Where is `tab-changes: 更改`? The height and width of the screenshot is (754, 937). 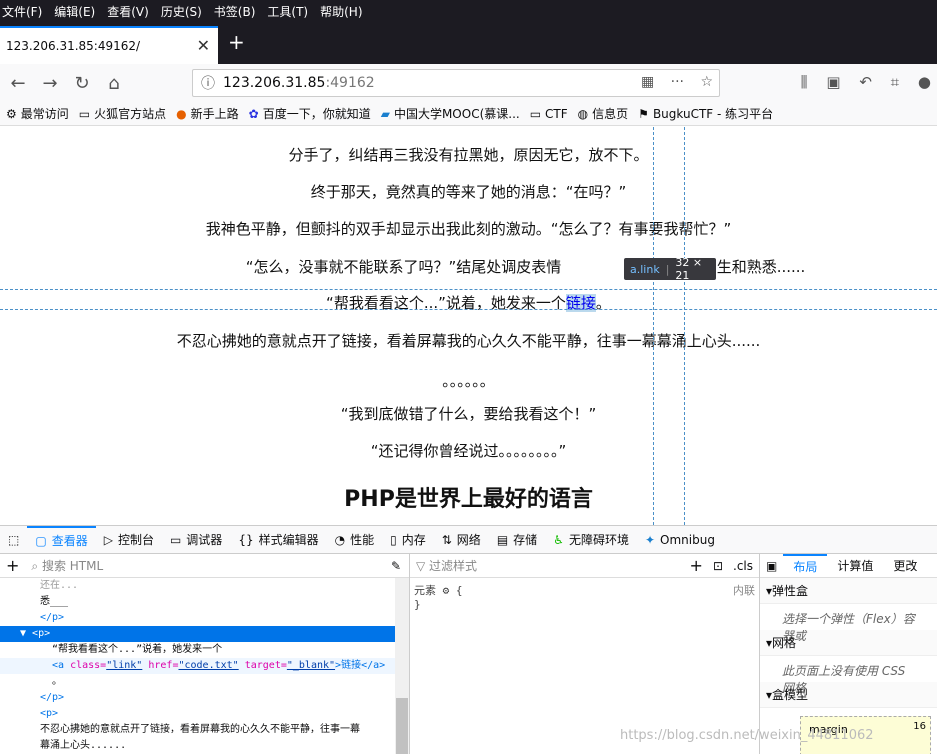
tab-changes: 更改 is located at coordinates (905, 566).